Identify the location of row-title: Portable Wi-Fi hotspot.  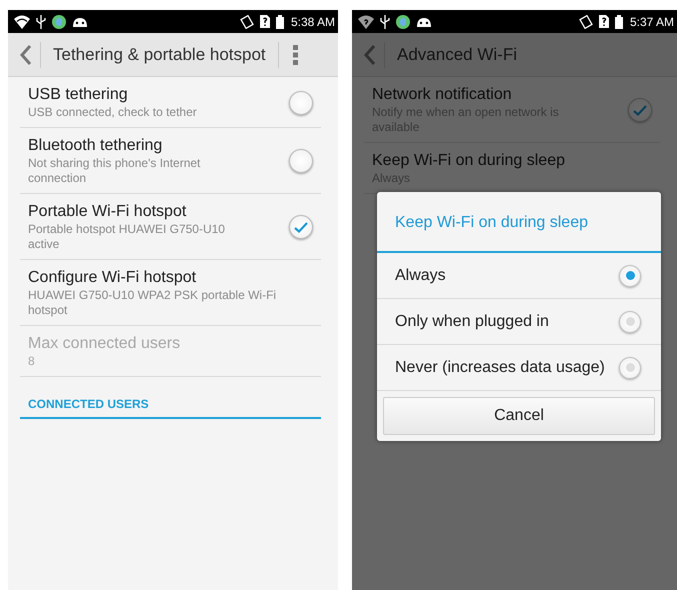
(108, 212).